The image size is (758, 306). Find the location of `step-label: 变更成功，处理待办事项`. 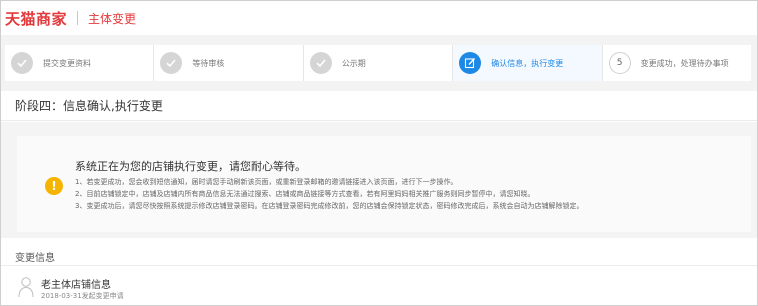

step-label: 变更成功，处理待办事项 is located at coordinates (684, 63).